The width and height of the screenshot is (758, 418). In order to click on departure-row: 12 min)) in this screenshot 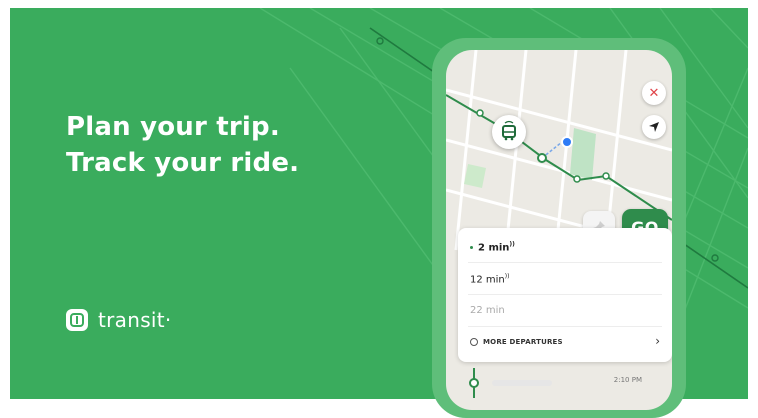, I will do `click(489, 279)`.